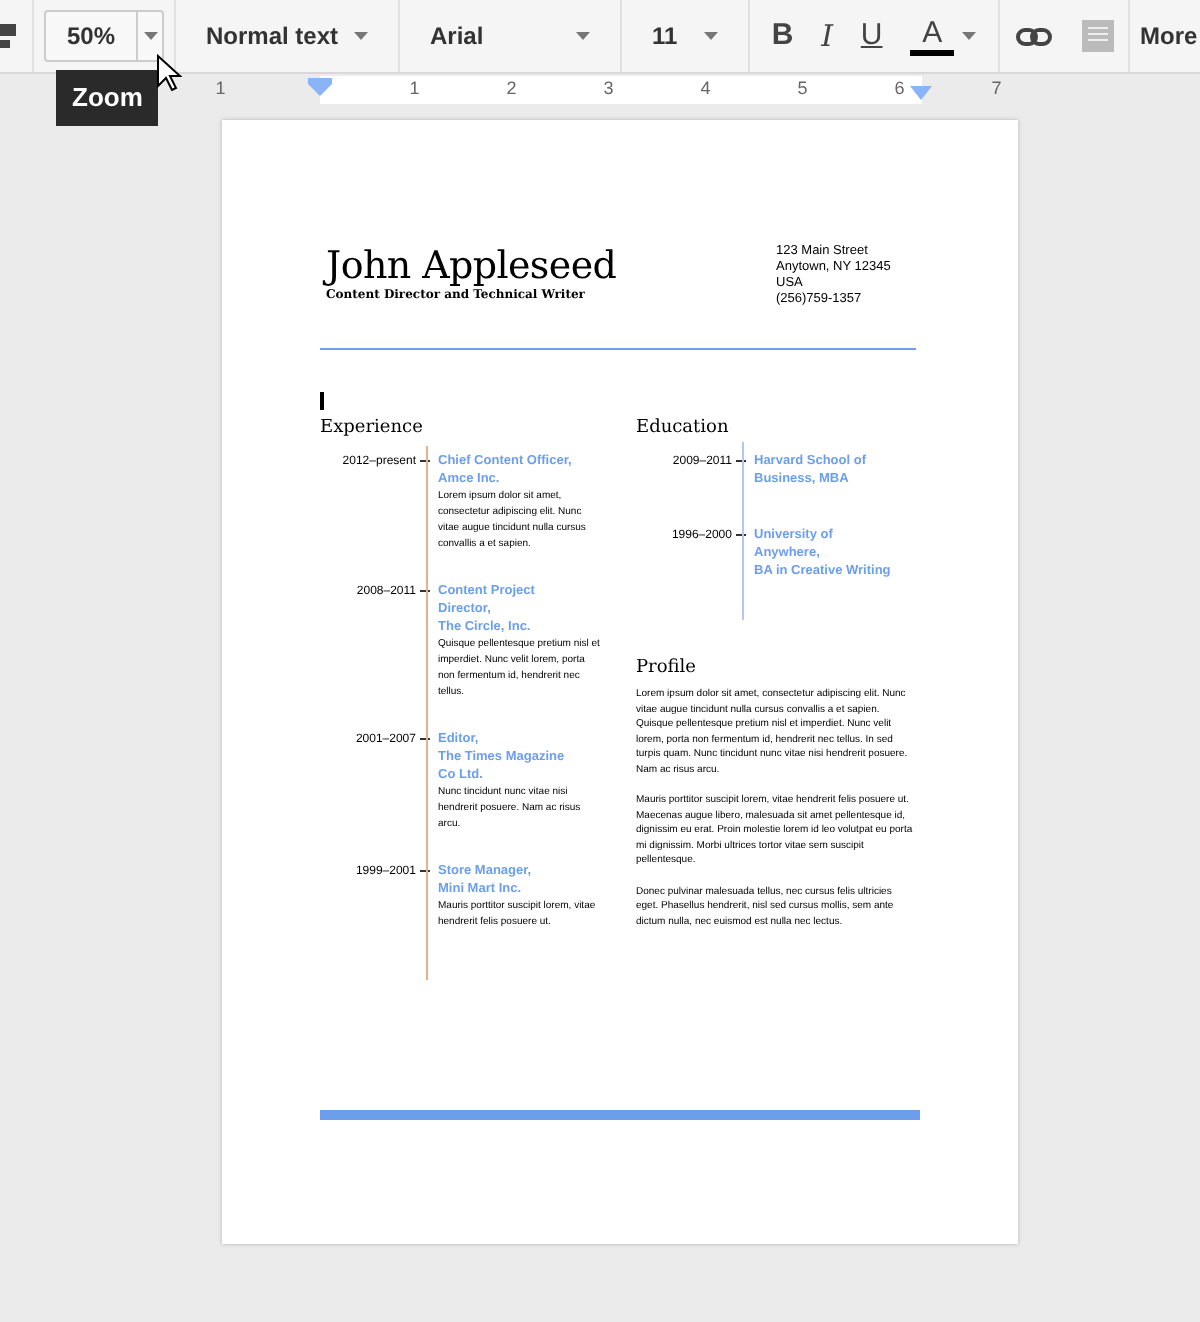  I want to click on bold-button: B, so click(782, 36).